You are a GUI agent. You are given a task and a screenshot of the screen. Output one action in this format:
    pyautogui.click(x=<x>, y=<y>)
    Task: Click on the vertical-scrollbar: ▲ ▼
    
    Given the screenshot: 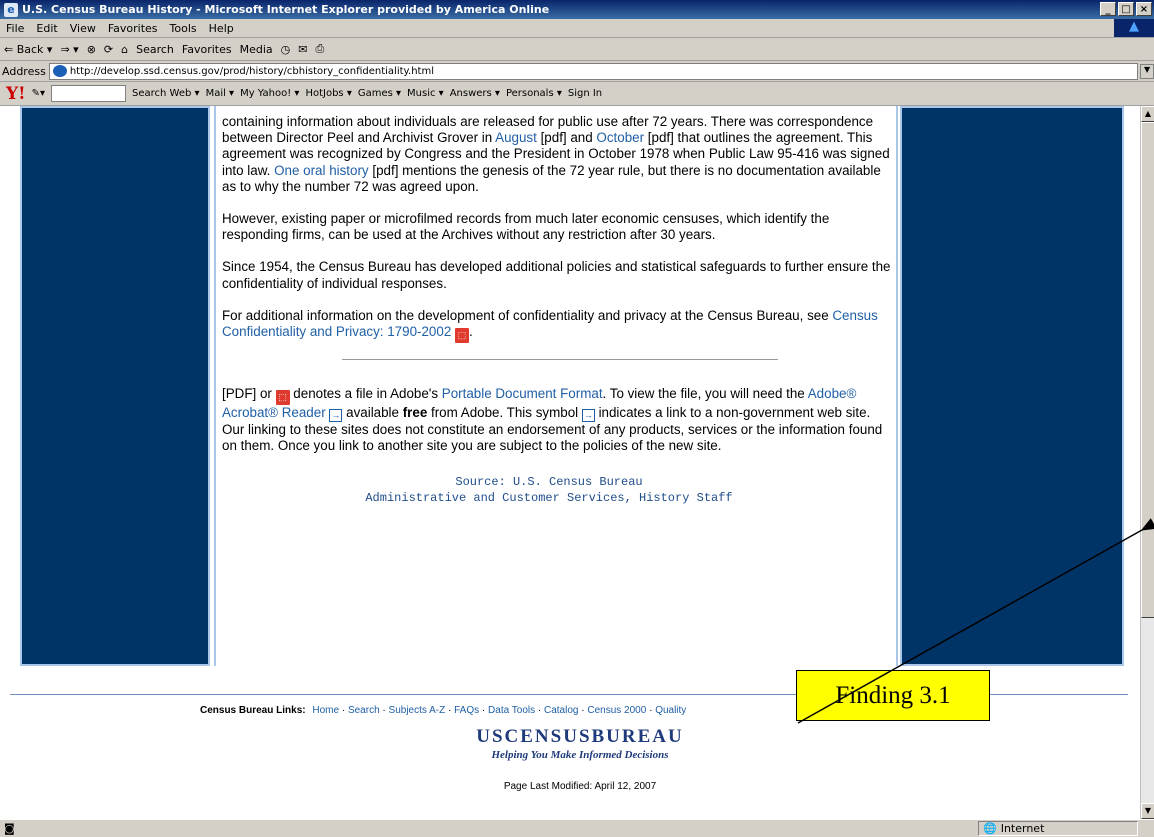 What is the action you would take?
    pyautogui.click(x=1147, y=462)
    